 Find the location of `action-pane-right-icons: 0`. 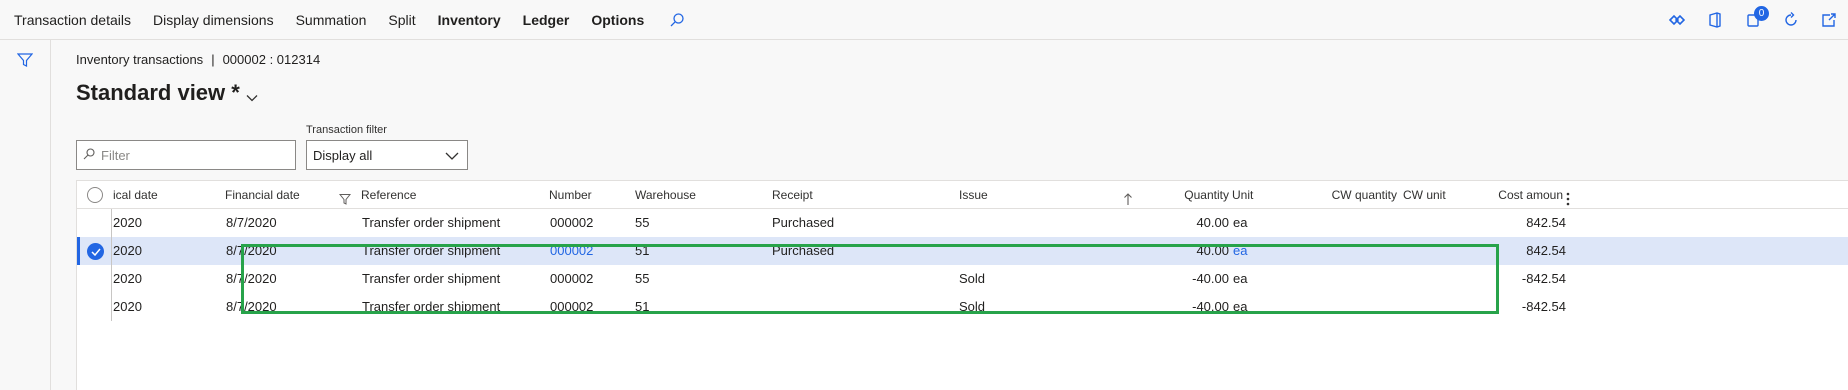

action-pane-right-icons: 0 is located at coordinates (1753, 20).